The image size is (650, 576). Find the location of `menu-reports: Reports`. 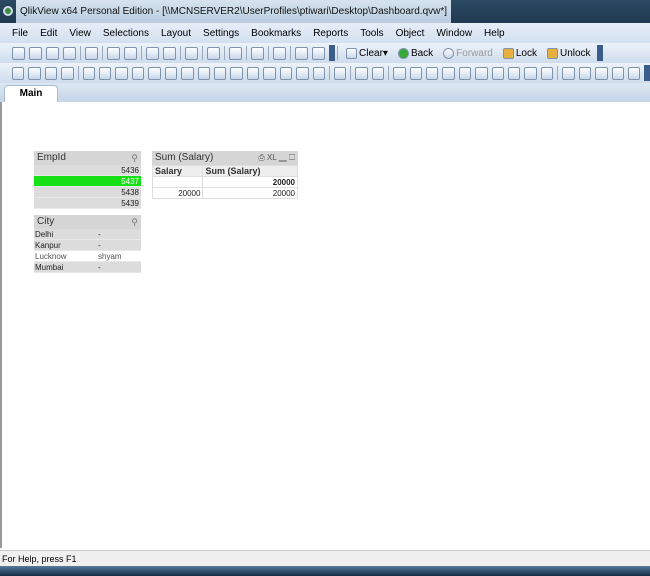

menu-reports: Reports is located at coordinates (330, 33).